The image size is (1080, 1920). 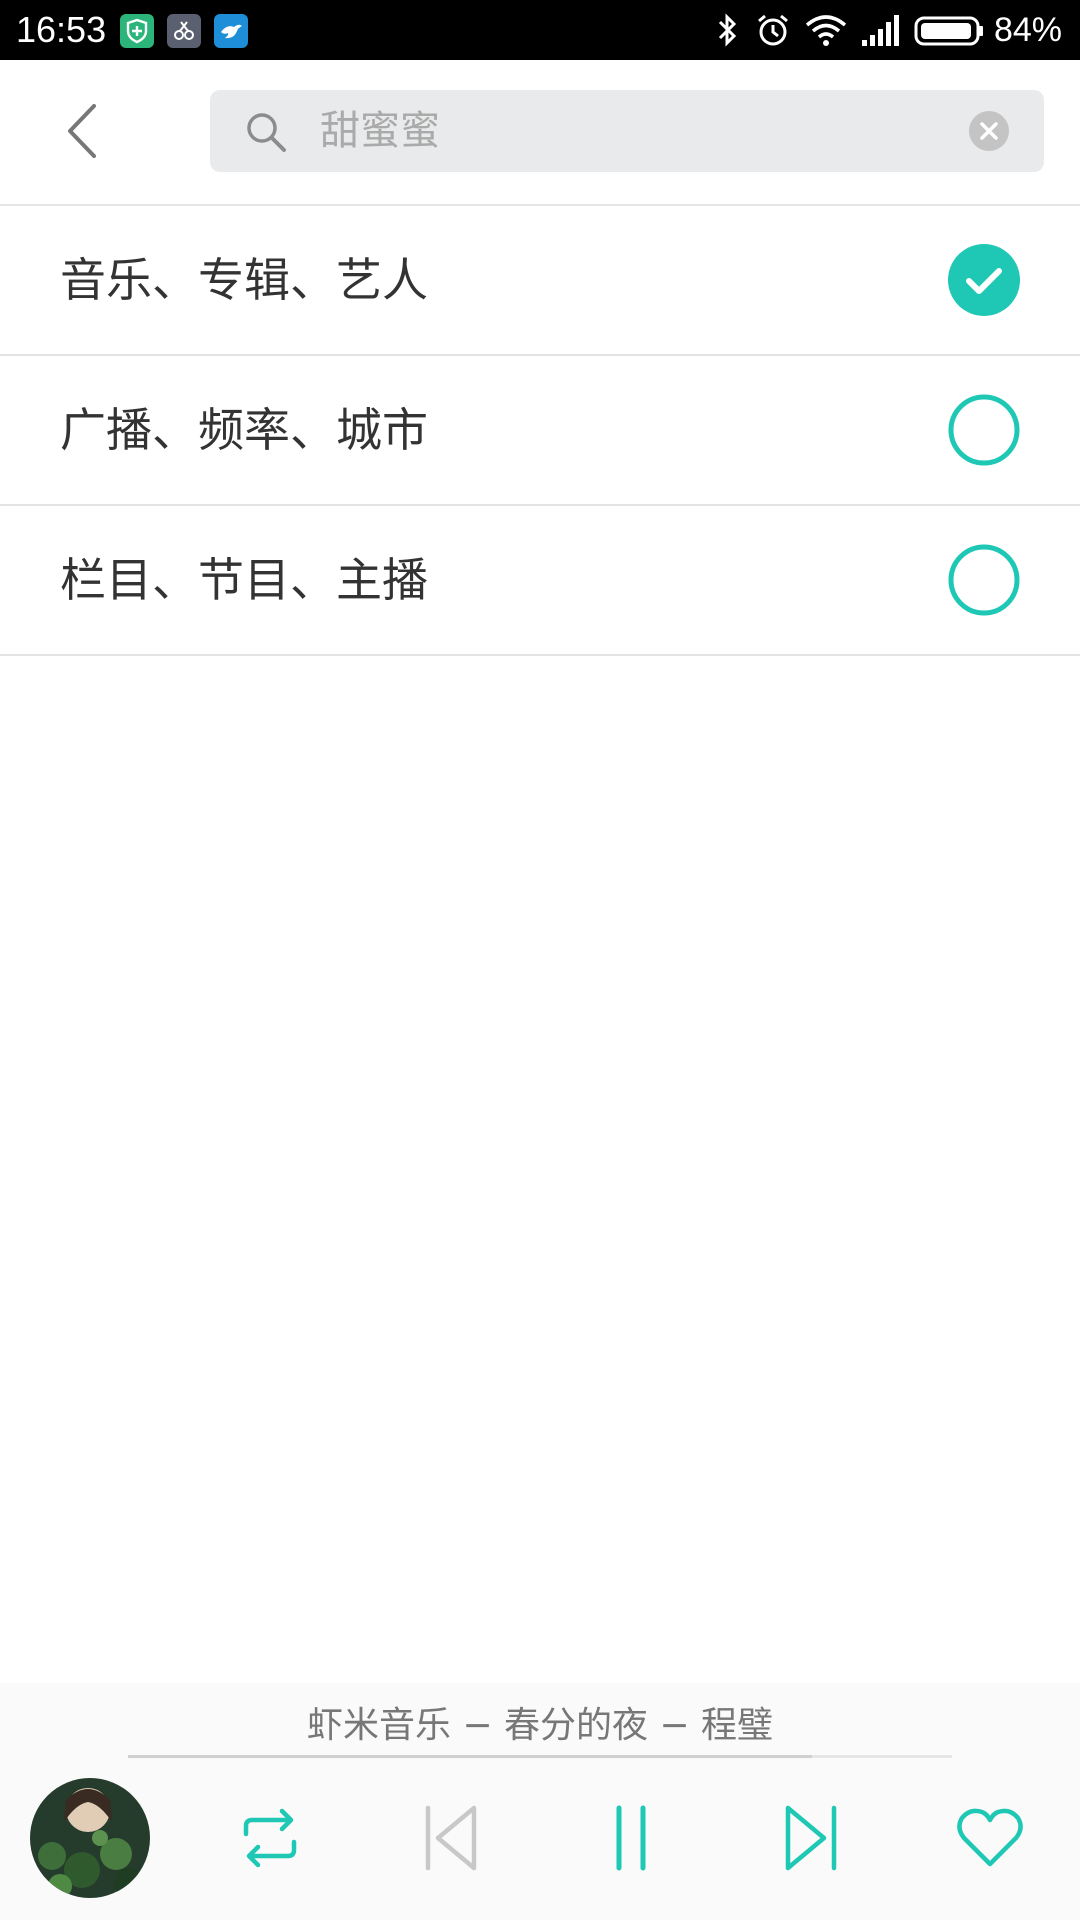 I want to click on clear-search-button, so click(x=989, y=131).